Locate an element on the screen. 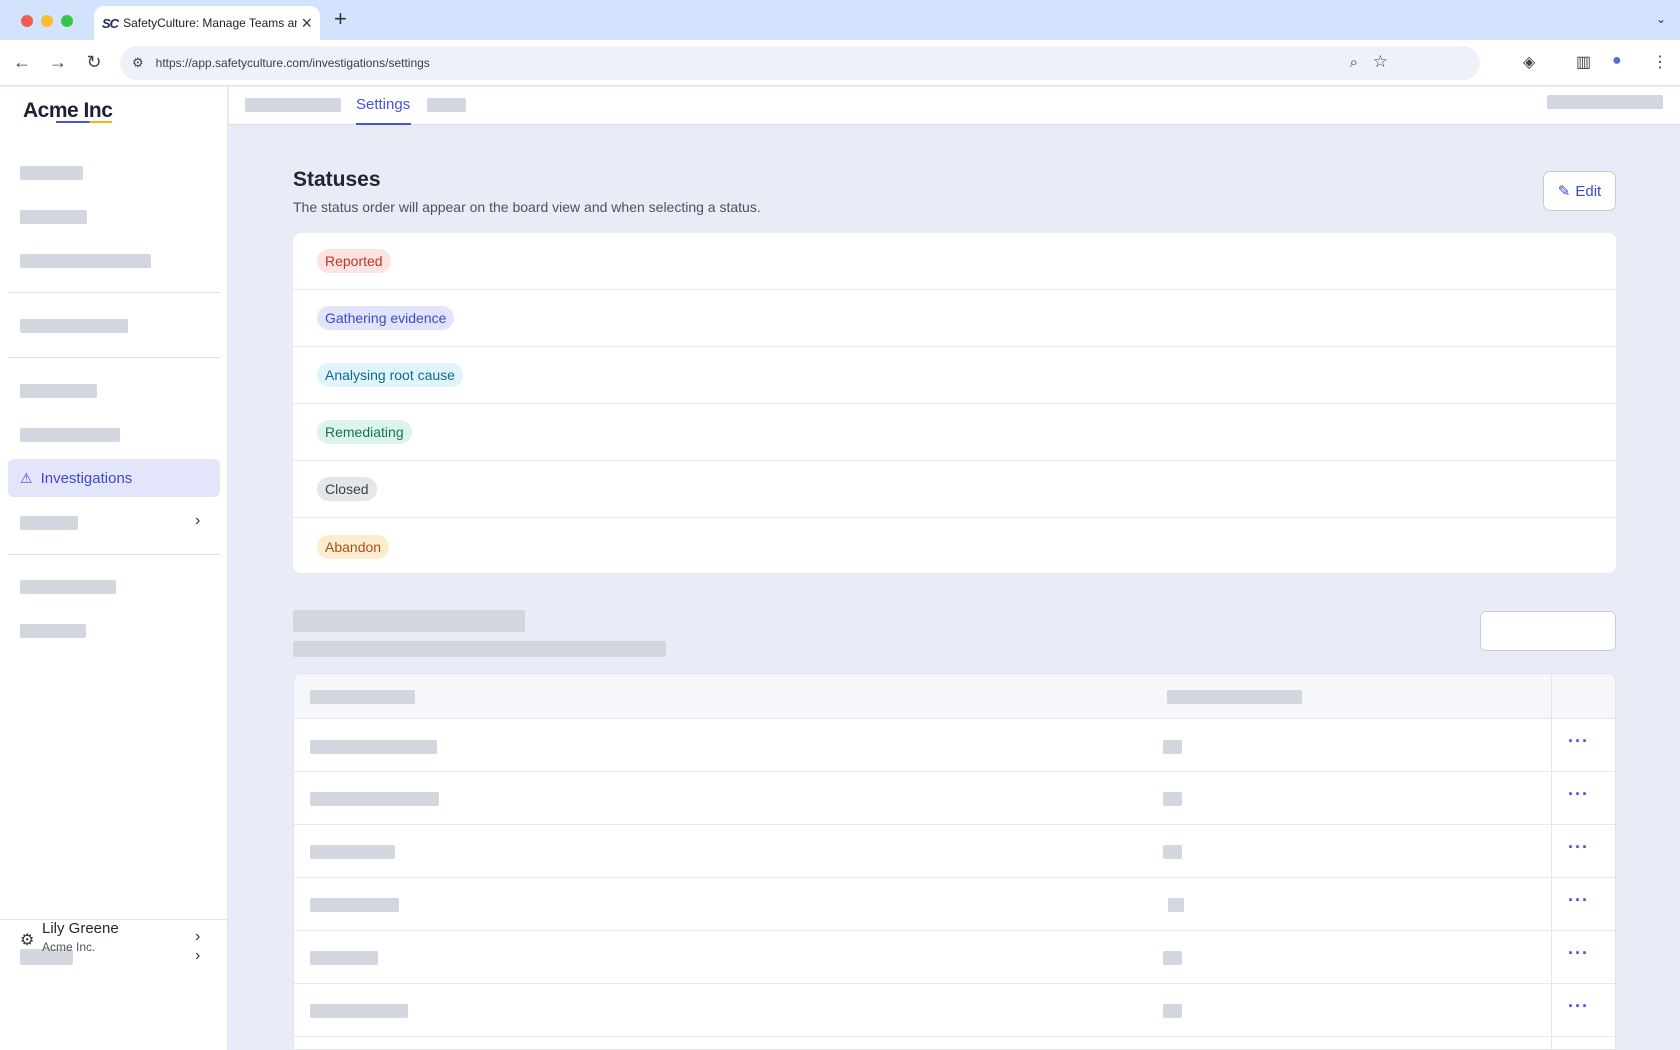 This screenshot has height=1050, width=1680. section-description-placeholder is located at coordinates (479, 649).